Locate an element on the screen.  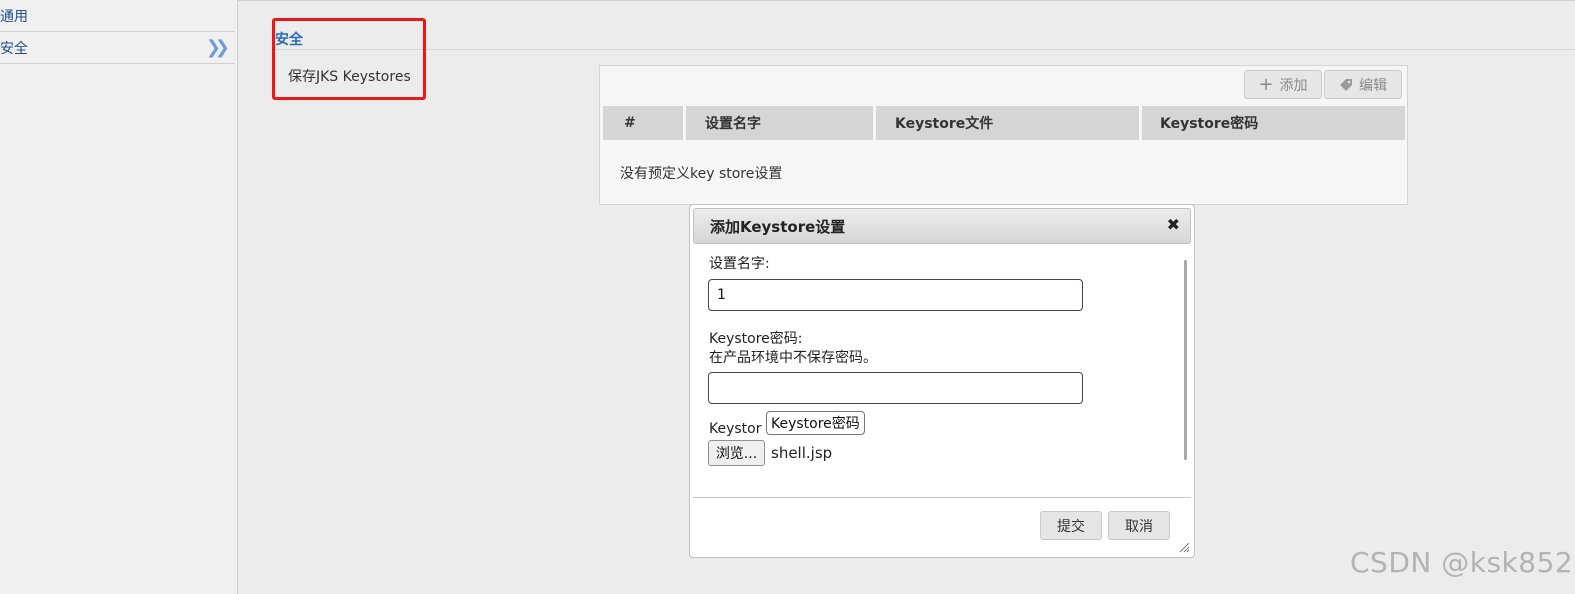
add-button: + 添加 is located at coordinates (1283, 84).